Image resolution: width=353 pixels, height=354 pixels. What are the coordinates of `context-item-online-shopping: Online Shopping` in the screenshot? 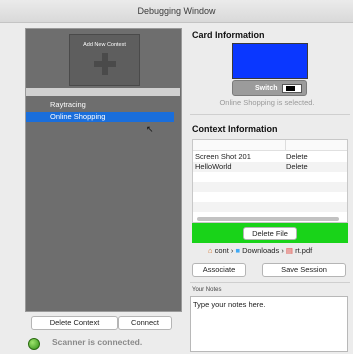 It's located at (103, 117).